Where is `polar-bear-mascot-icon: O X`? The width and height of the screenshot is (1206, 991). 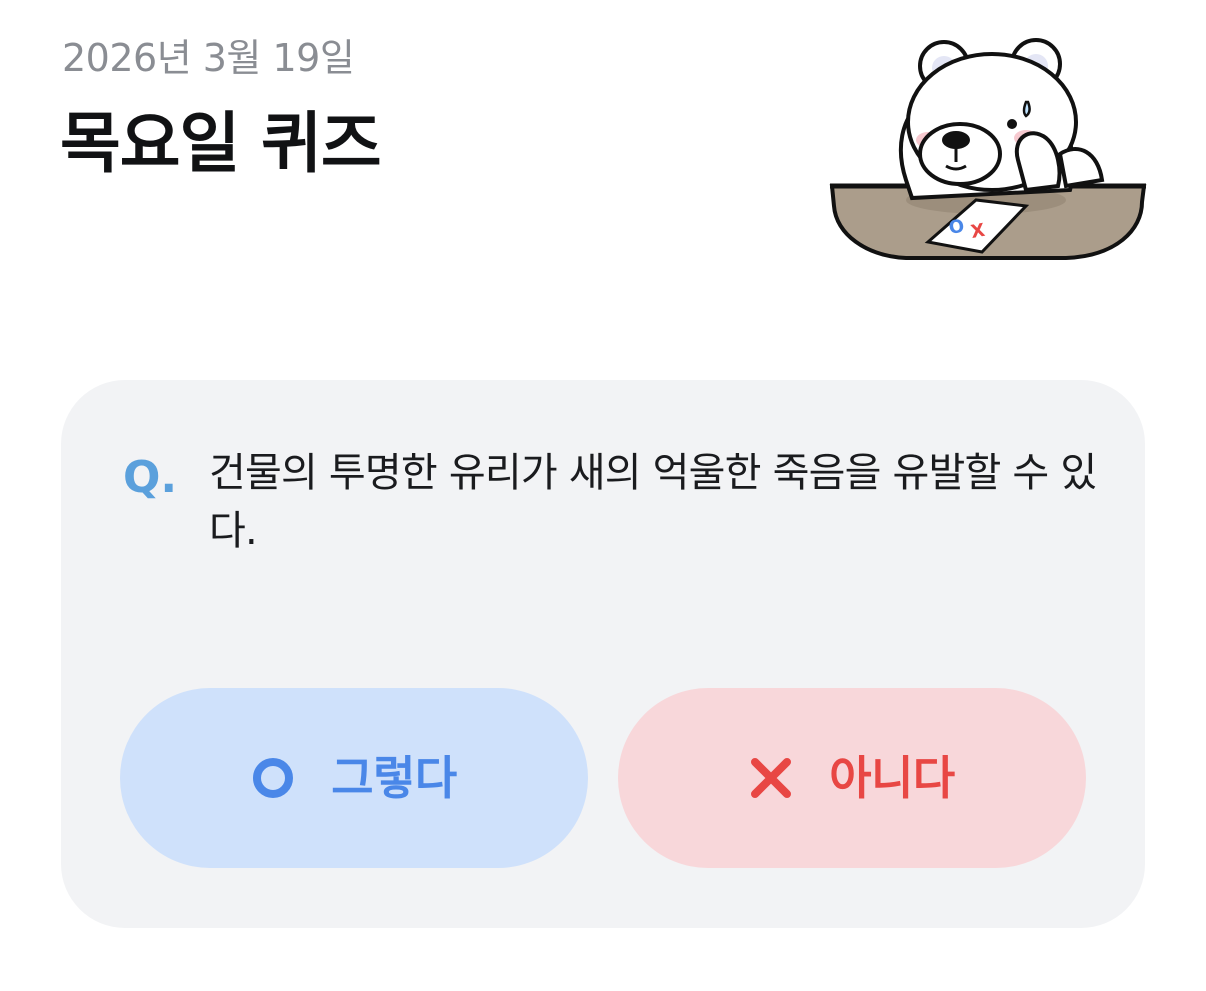
polar-bear-mascot-icon: O X is located at coordinates (988, 149).